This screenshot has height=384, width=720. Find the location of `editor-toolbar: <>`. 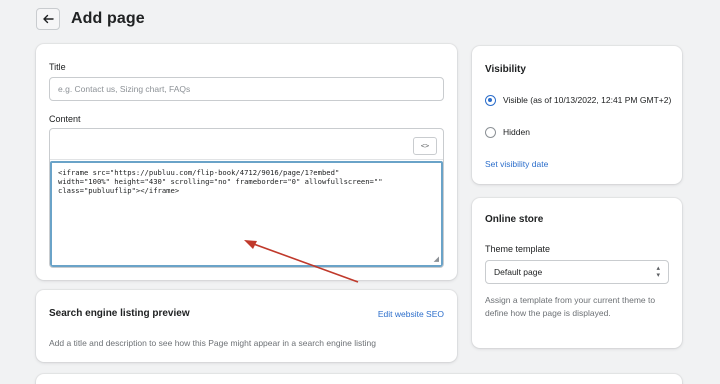

editor-toolbar: <> is located at coordinates (246, 144).